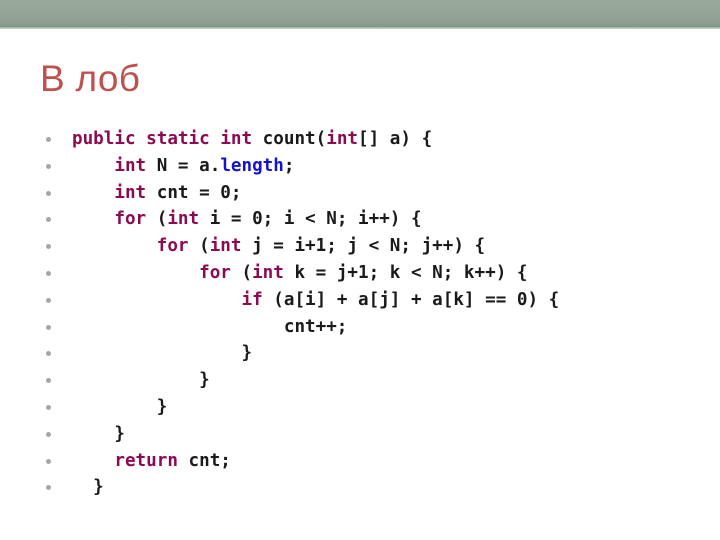  I want to click on list-item: if (a[i] + a[j] + a[k] == 0) {, so click(375, 300).